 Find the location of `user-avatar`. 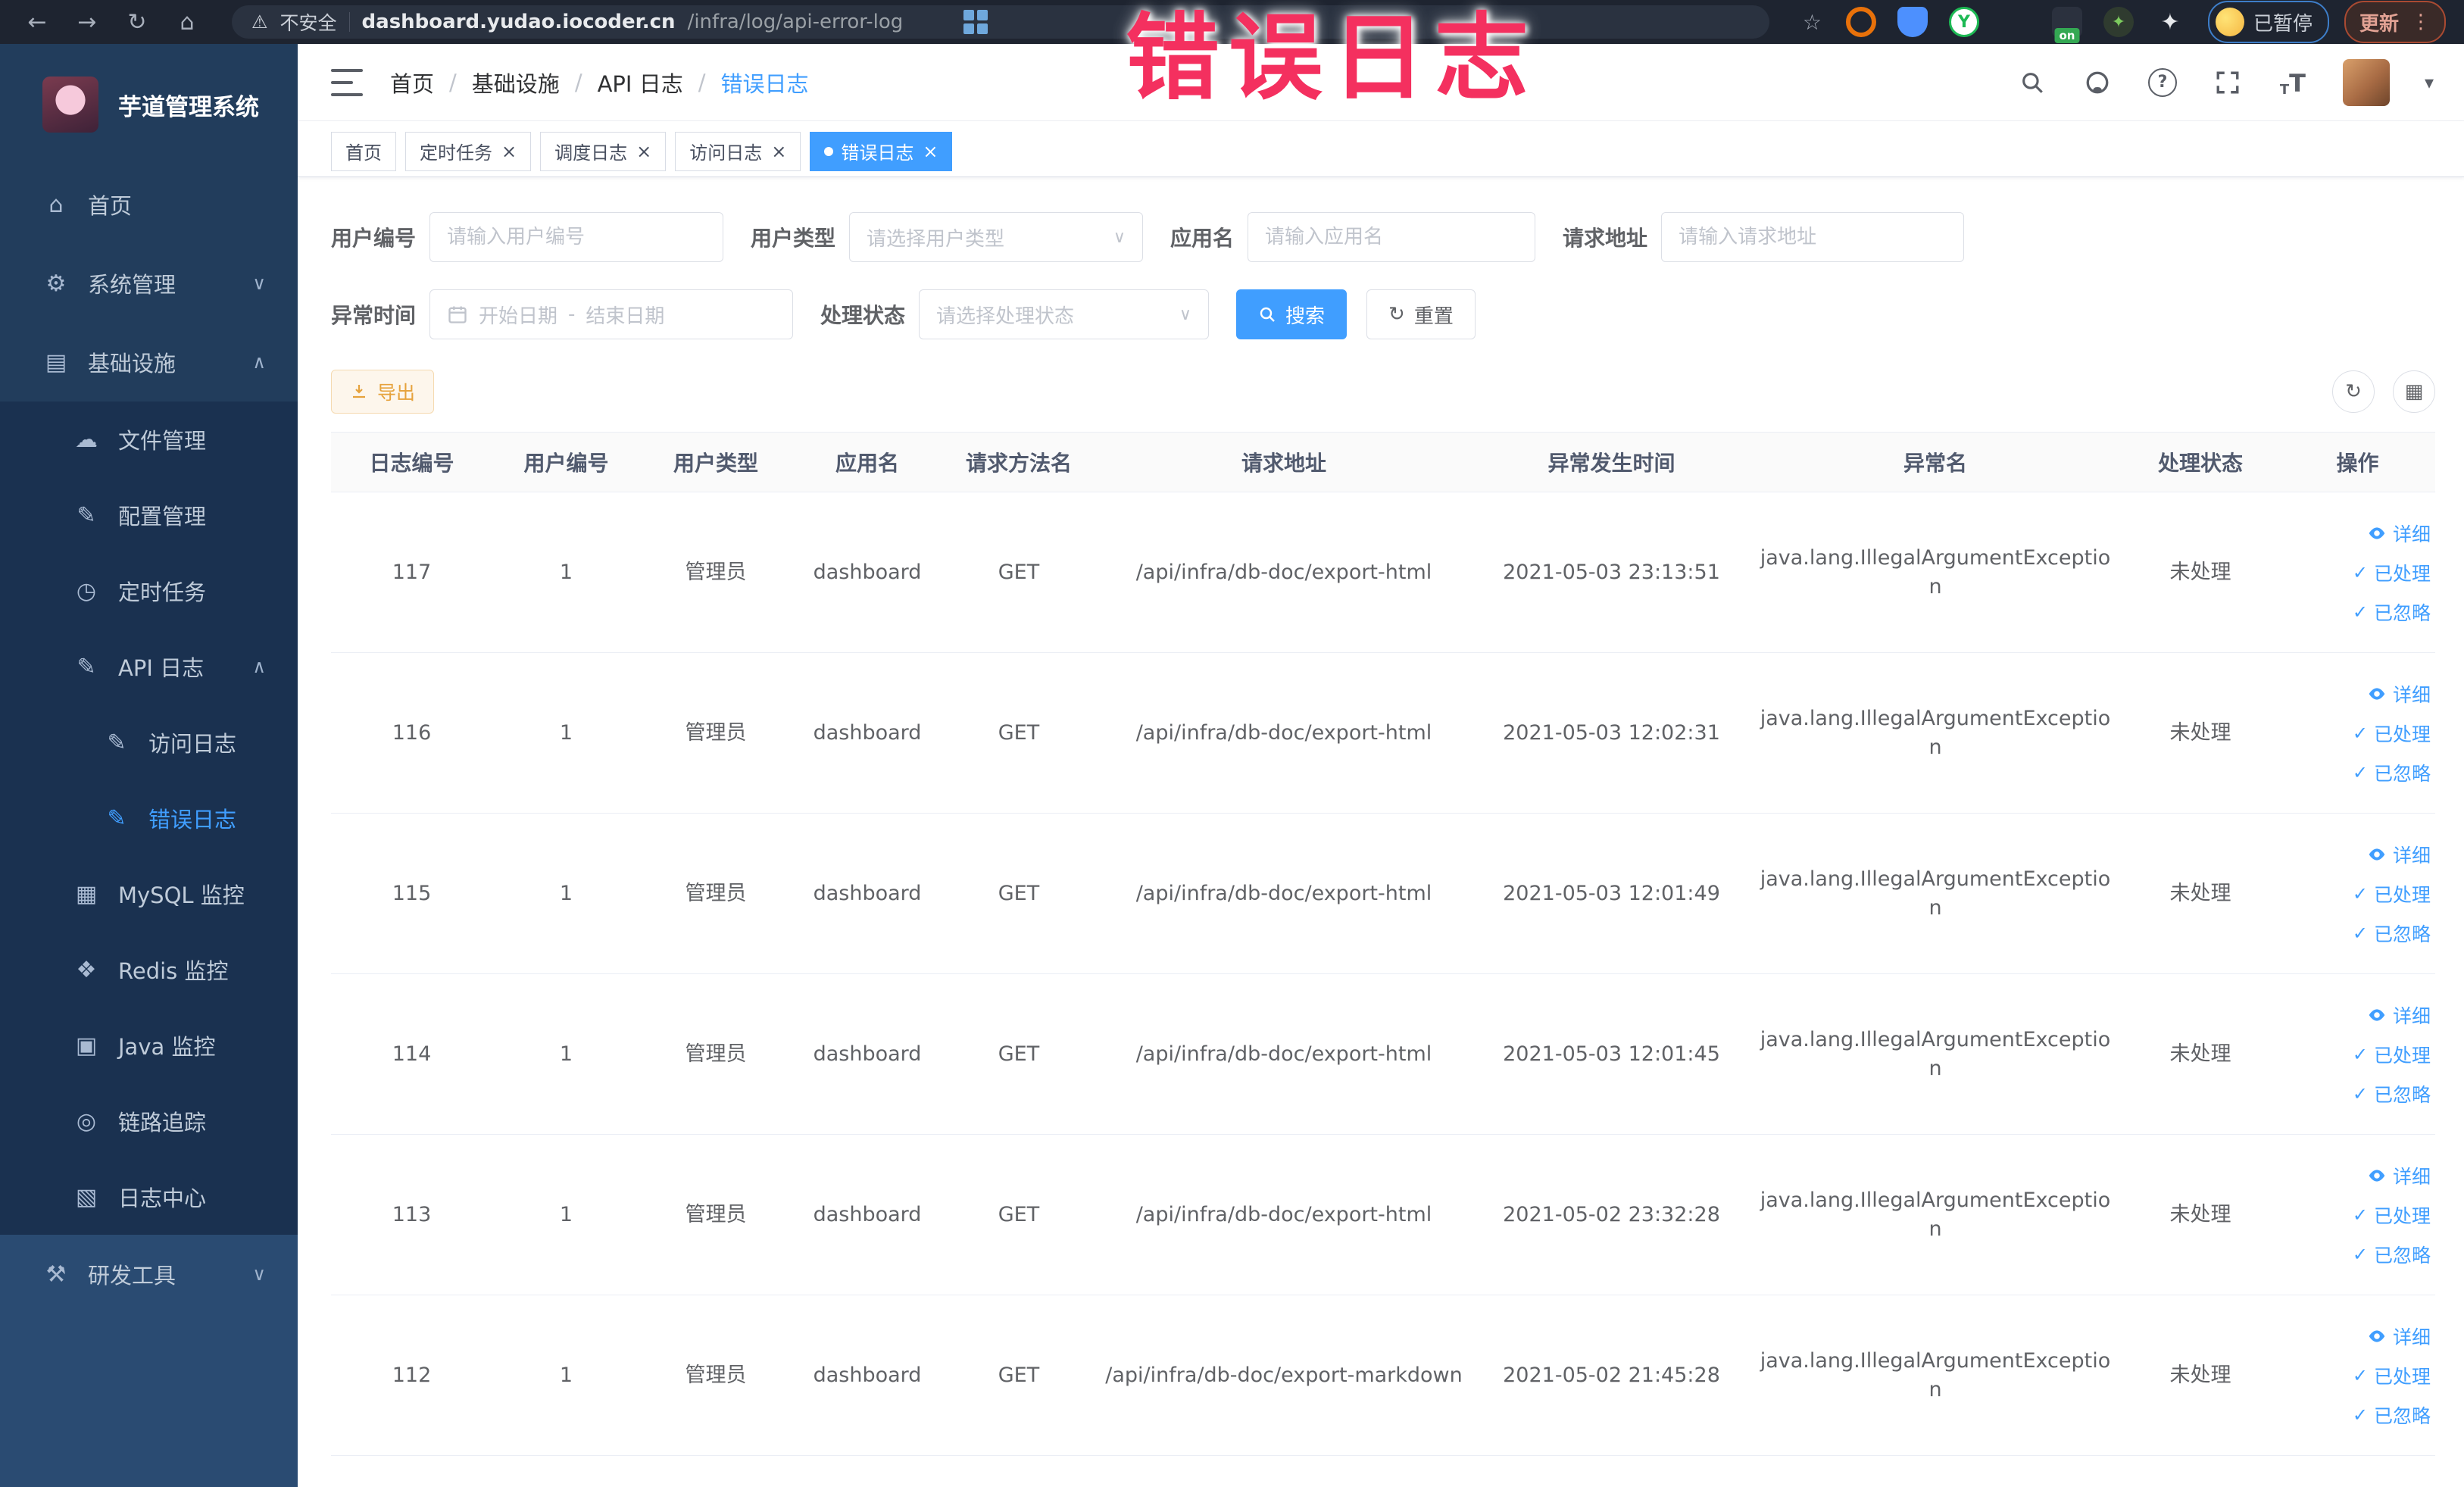

user-avatar is located at coordinates (2366, 82).